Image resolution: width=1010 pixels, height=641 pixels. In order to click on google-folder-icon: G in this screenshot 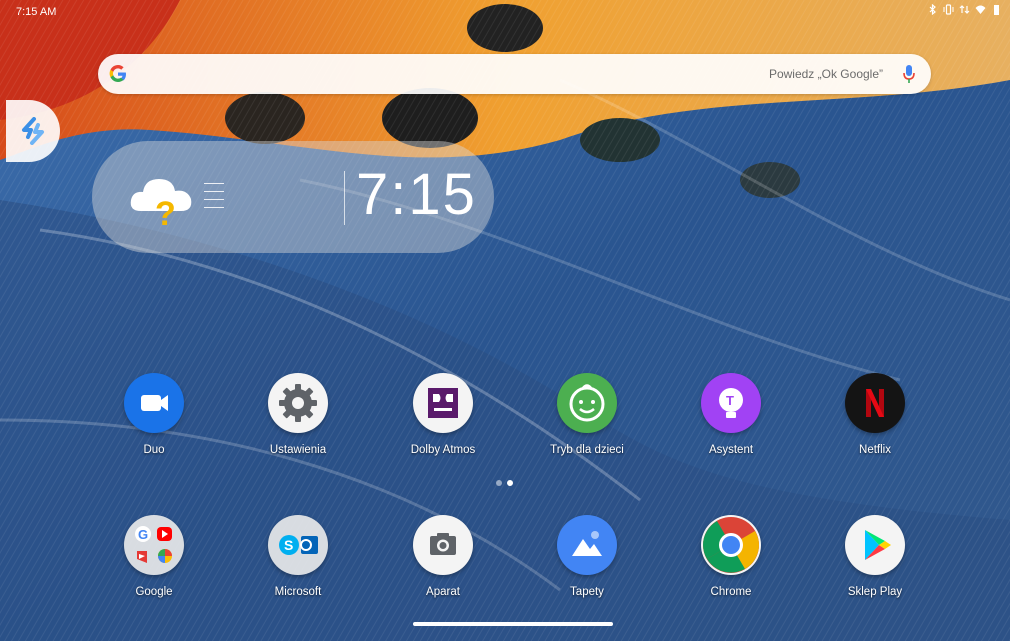, I will do `click(154, 545)`.